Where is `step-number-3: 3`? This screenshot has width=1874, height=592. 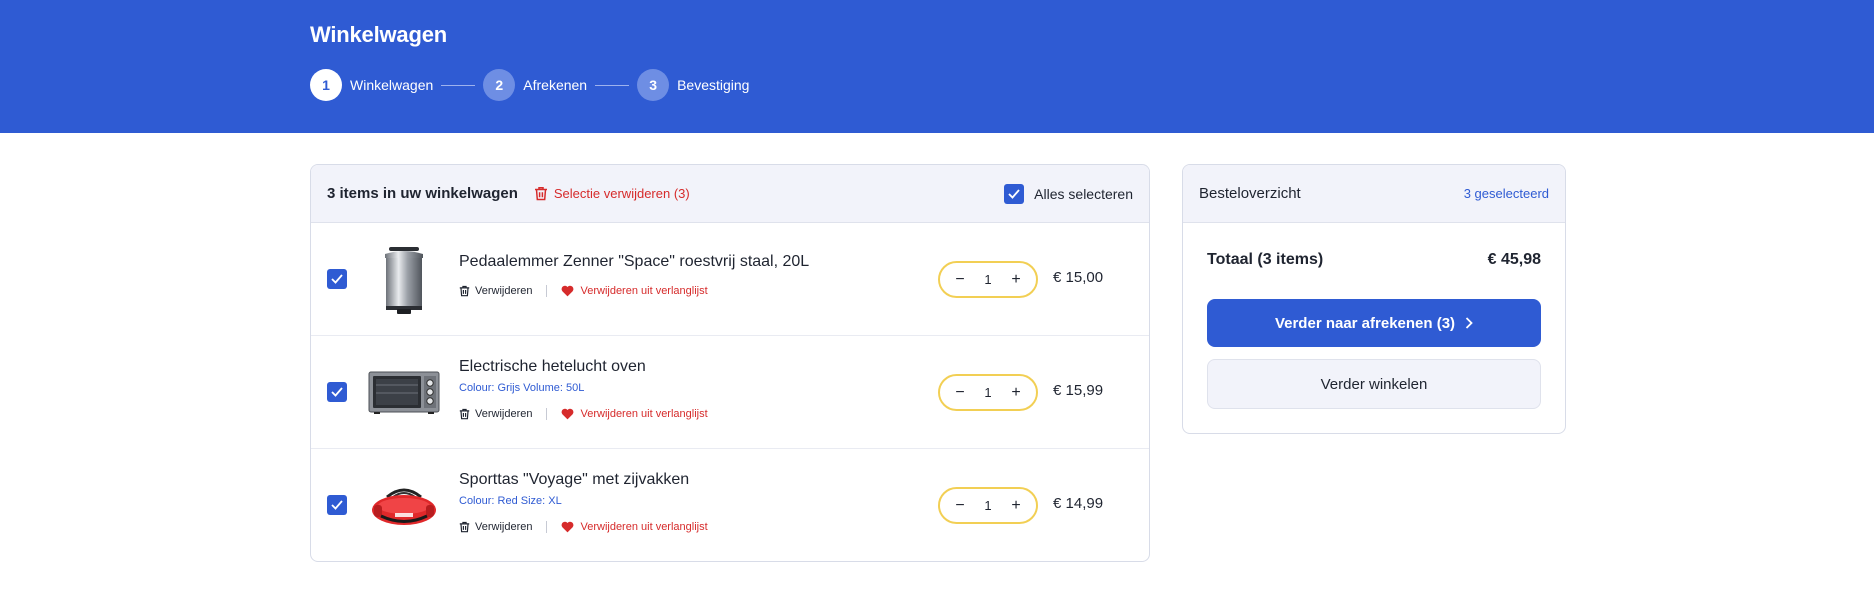 step-number-3: 3 is located at coordinates (653, 85).